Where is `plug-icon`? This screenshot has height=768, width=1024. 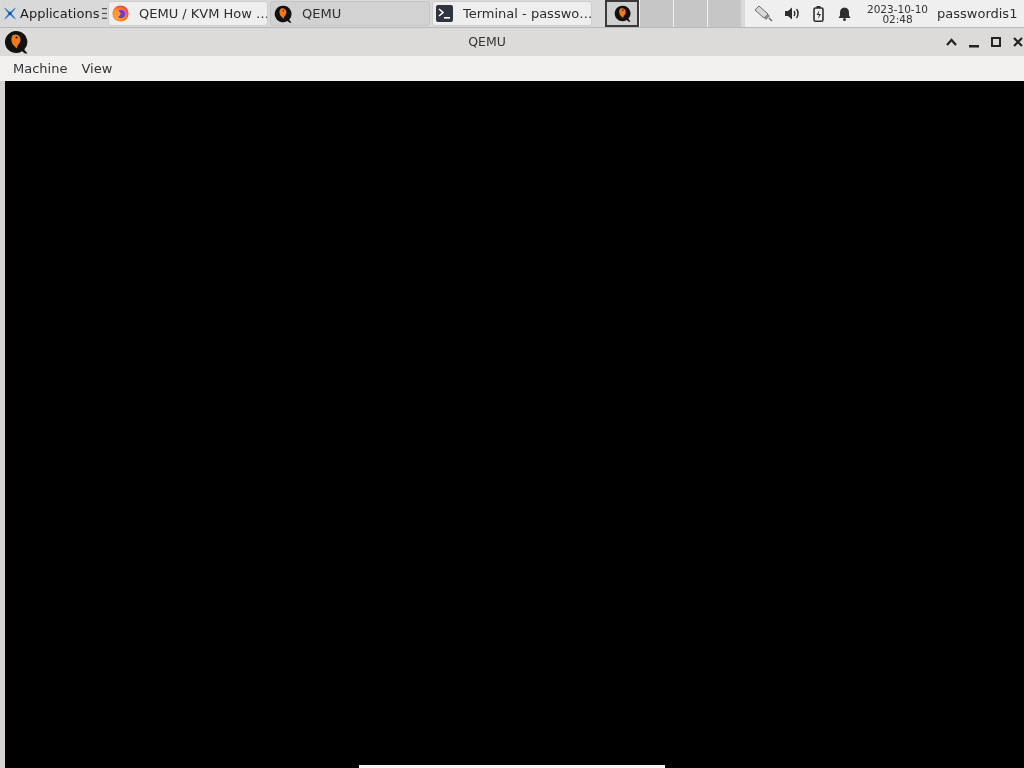
plug-icon is located at coordinates (764, 13).